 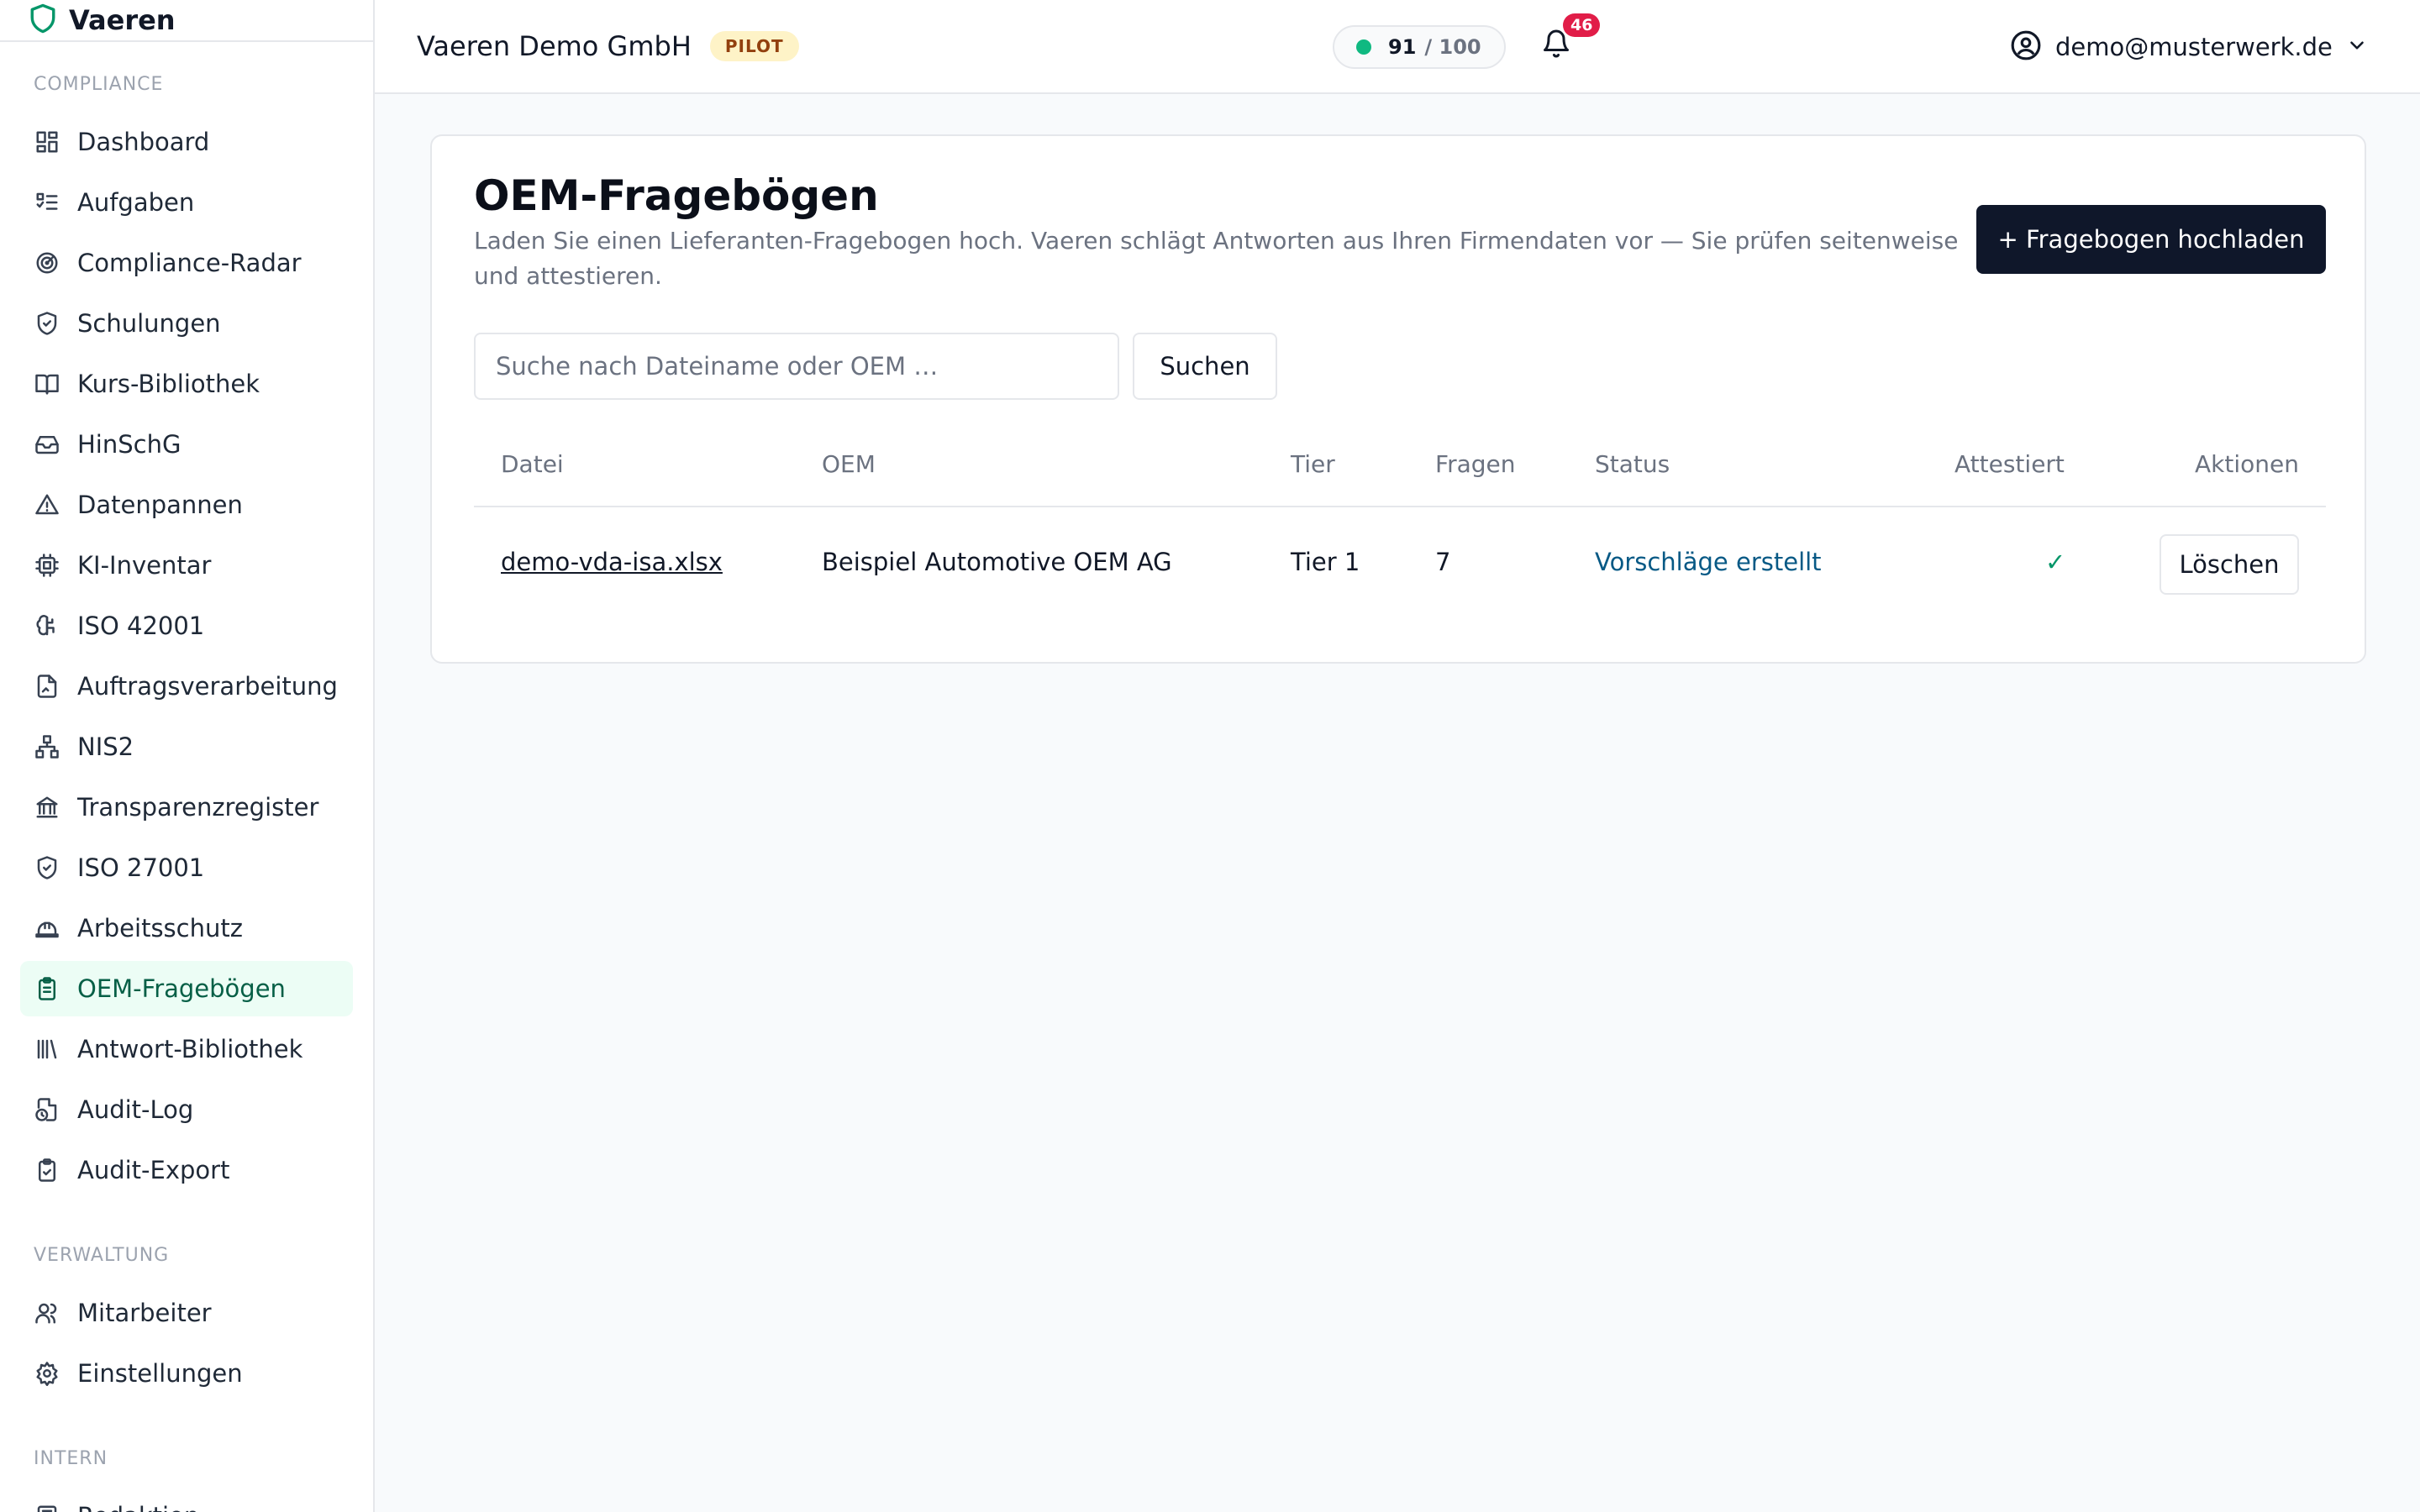 I want to click on sidebar-item-label: Mitarbeiter, so click(x=144, y=1313).